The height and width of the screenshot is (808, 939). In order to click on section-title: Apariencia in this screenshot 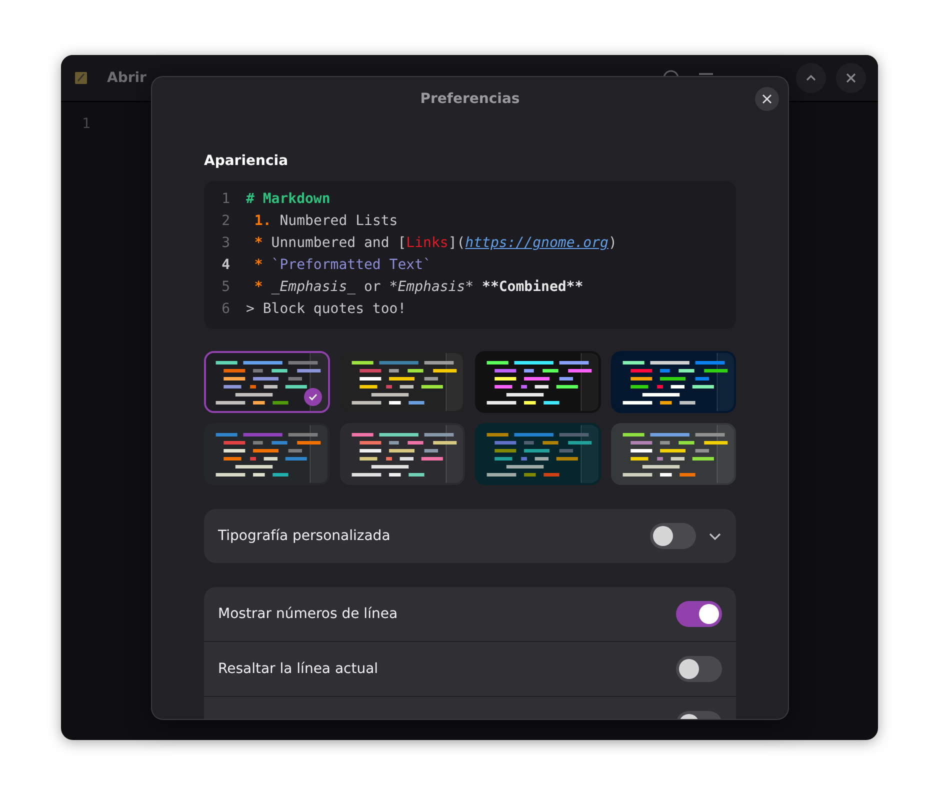, I will do `click(247, 161)`.